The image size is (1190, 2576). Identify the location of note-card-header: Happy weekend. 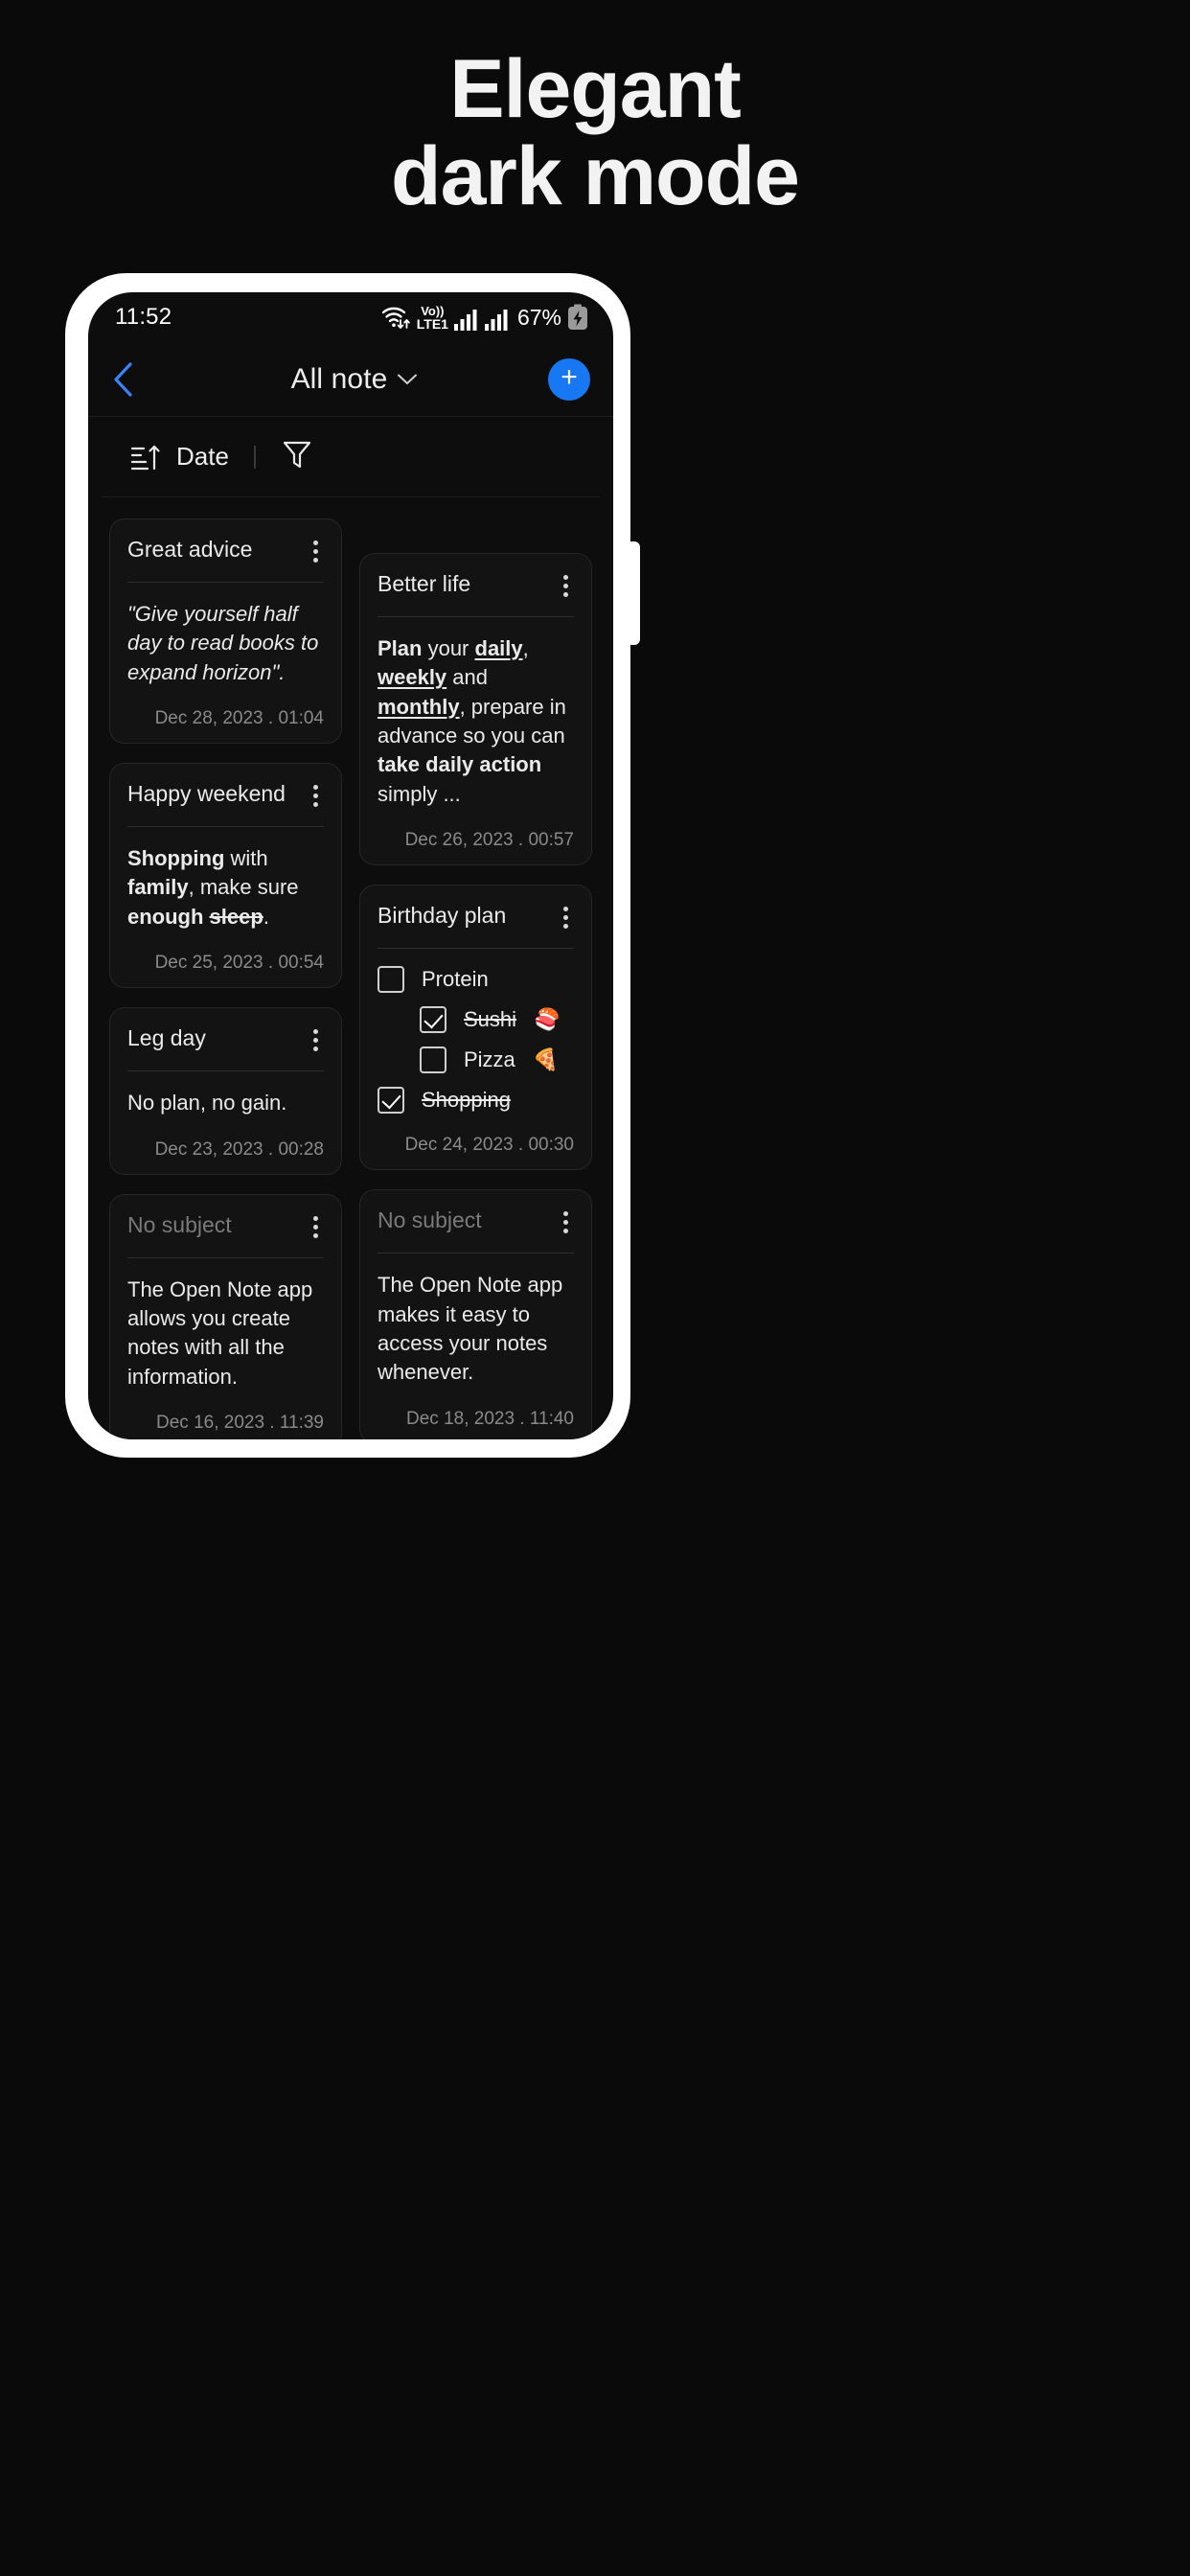
(226, 796).